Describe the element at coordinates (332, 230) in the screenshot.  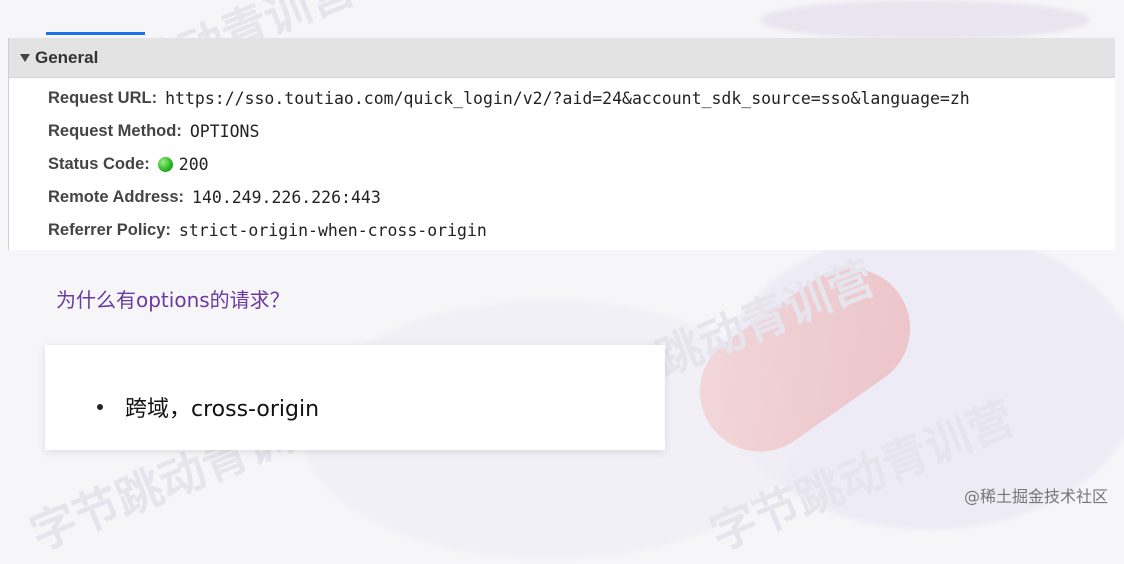
I see `row-value: strict-origin-when-cross-origin` at that location.